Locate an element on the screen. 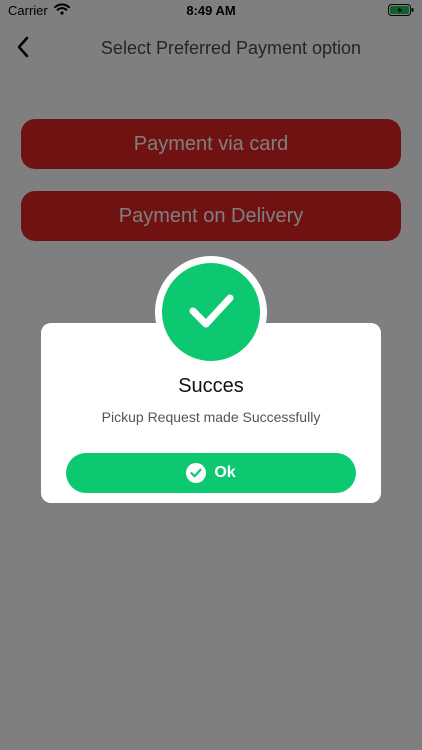 The width and height of the screenshot is (422, 750). checkmark-icon is located at coordinates (211, 312).